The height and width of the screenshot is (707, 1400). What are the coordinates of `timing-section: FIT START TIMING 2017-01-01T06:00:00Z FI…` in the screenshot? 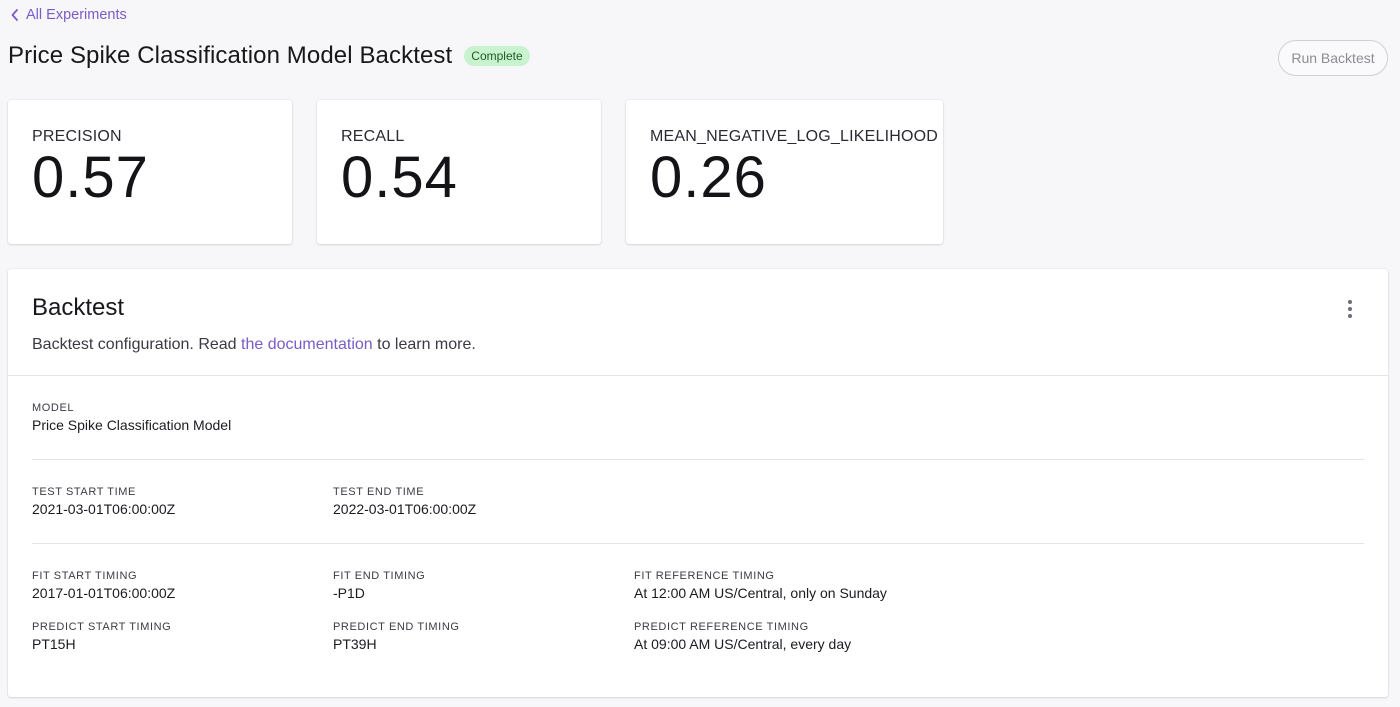 It's located at (698, 598).